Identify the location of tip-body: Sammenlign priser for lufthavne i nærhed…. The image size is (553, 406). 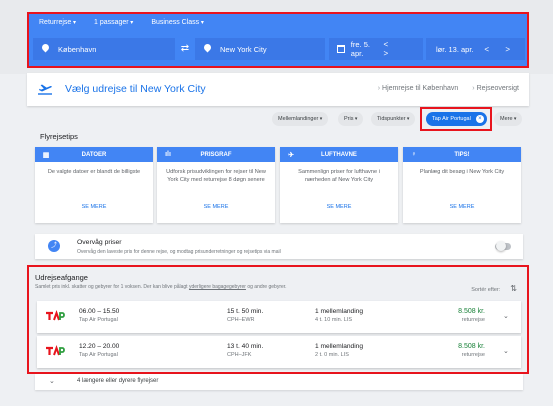
(339, 176).